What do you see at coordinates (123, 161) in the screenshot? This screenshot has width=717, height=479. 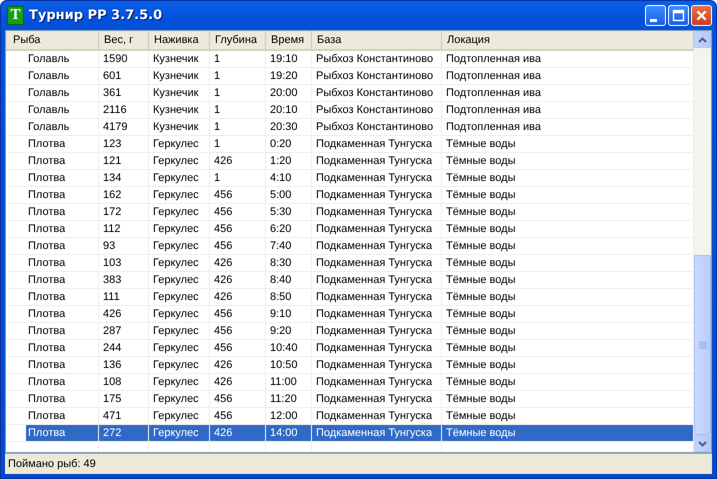 I see `table-cell: 121` at bounding box center [123, 161].